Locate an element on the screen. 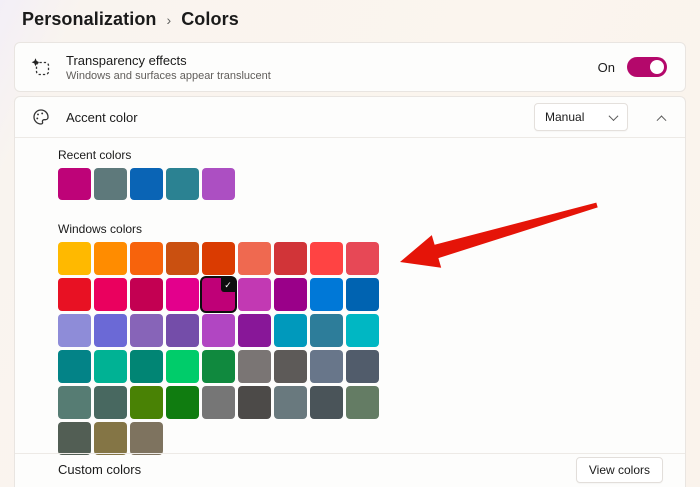 The width and height of the screenshot is (700, 487). breadcrumb-colors: Colors is located at coordinates (210, 19).